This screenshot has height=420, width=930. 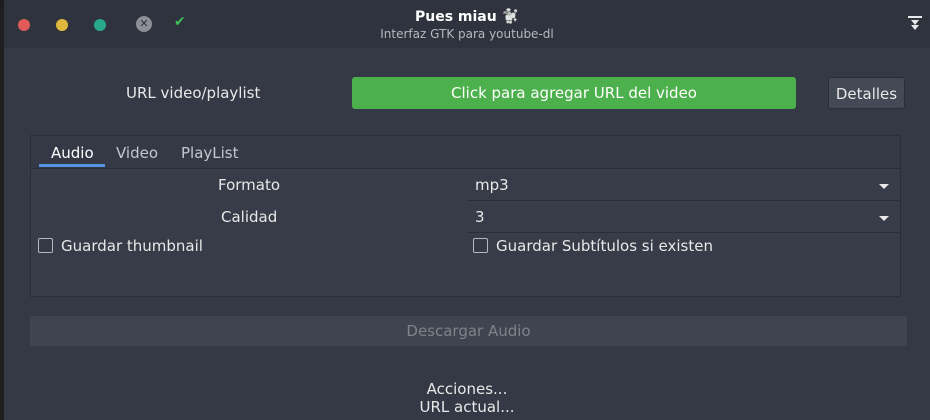 What do you see at coordinates (249, 185) in the screenshot?
I see `format-label: Formato` at bounding box center [249, 185].